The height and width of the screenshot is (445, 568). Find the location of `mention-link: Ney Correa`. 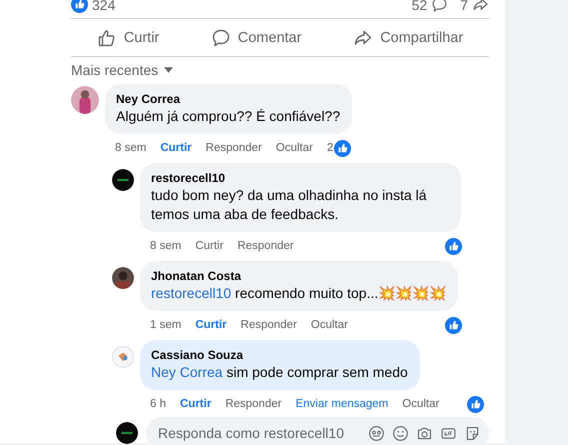

mention-link: Ney Correa is located at coordinates (187, 372).